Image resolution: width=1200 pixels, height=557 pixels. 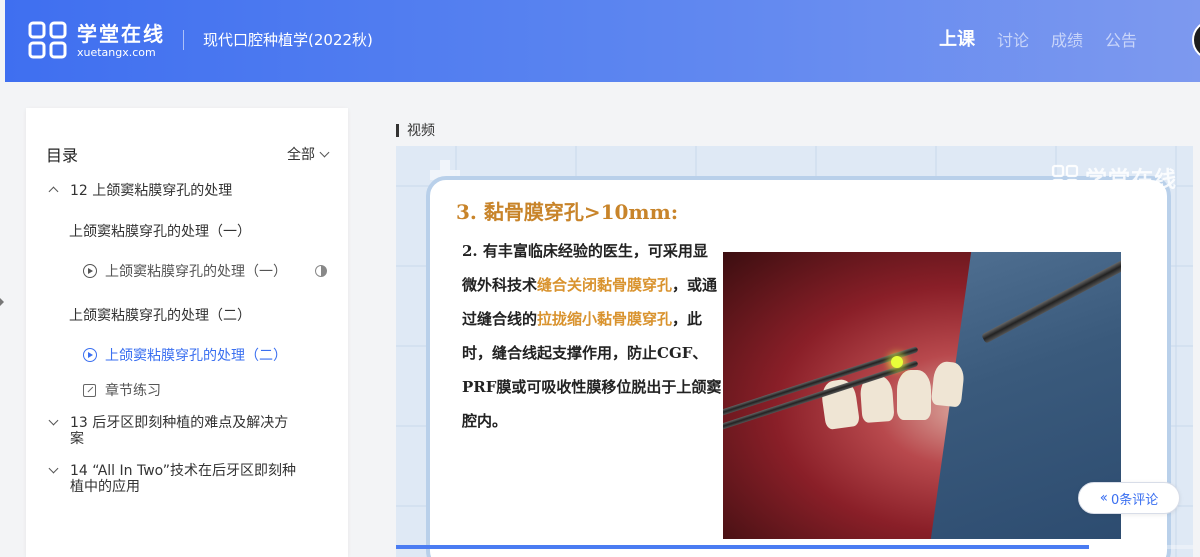 I want to click on laser-pointer-dot, so click(x=897, y=362).